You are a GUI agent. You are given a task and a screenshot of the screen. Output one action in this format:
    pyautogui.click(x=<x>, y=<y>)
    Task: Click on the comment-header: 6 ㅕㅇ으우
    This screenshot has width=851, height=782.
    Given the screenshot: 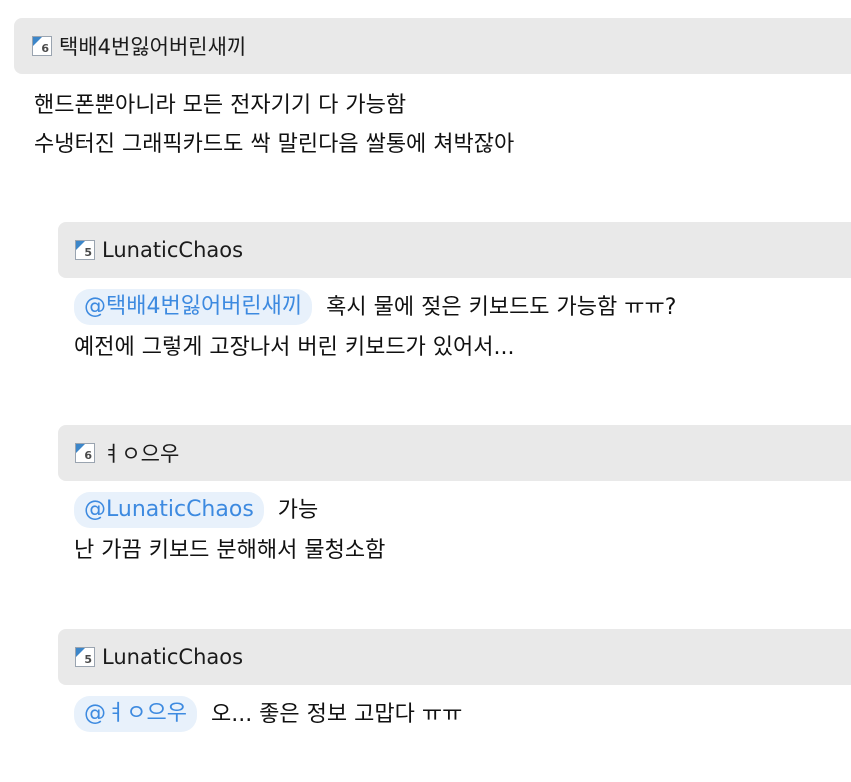 What is the action you would take?
    pyautogui.click(x=454, y=453)
    